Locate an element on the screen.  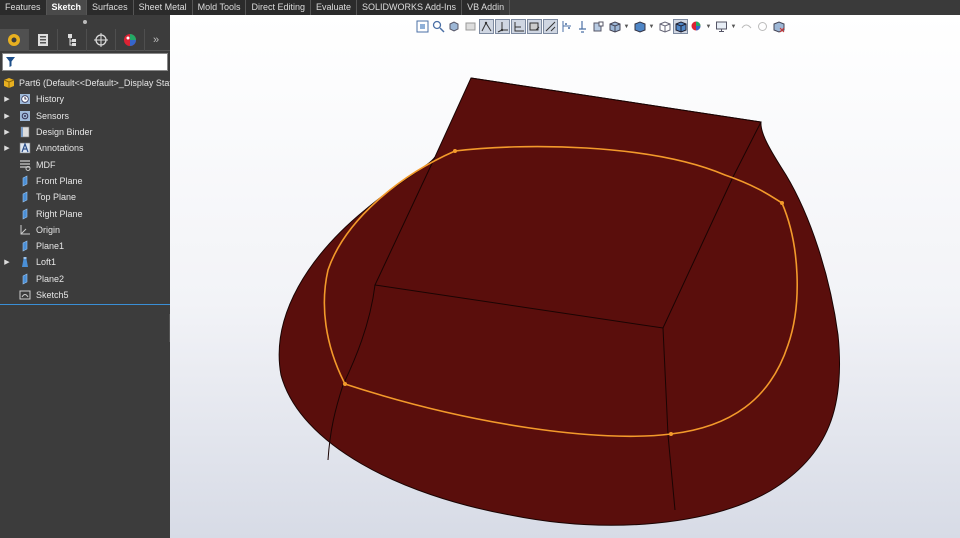
tree-item-label: Loft1 is located at coordinates (46, 262).